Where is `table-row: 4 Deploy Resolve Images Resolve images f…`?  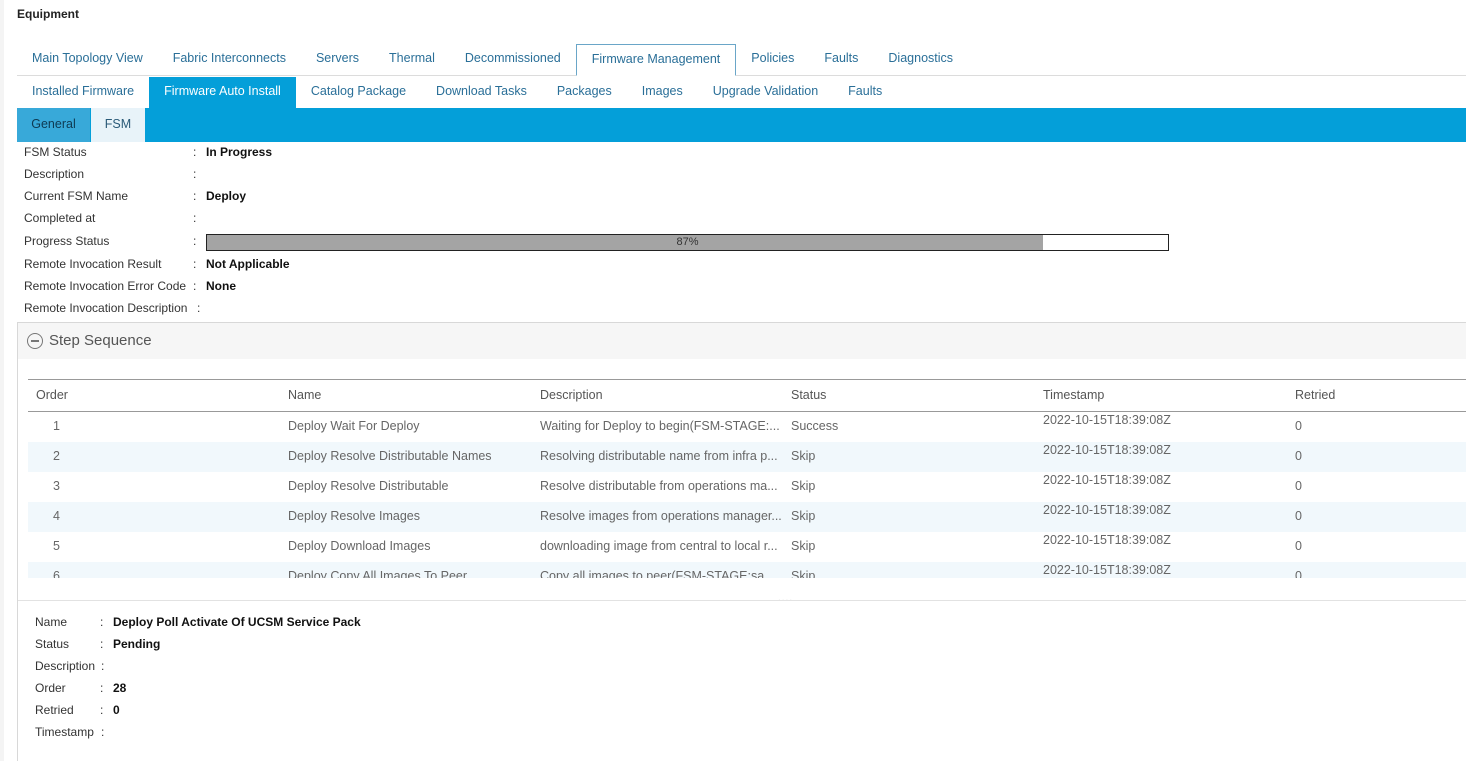
table-row: 4 Deploy Resolve Images Resolve images f… is located at coordinates (747, 517).